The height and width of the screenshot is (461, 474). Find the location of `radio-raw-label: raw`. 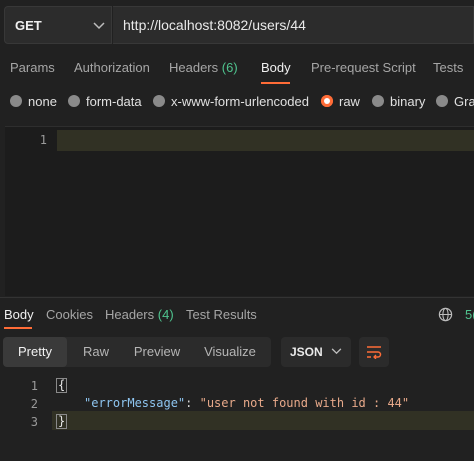

radio-raw-label: raw is located at coordinates (349, 101).